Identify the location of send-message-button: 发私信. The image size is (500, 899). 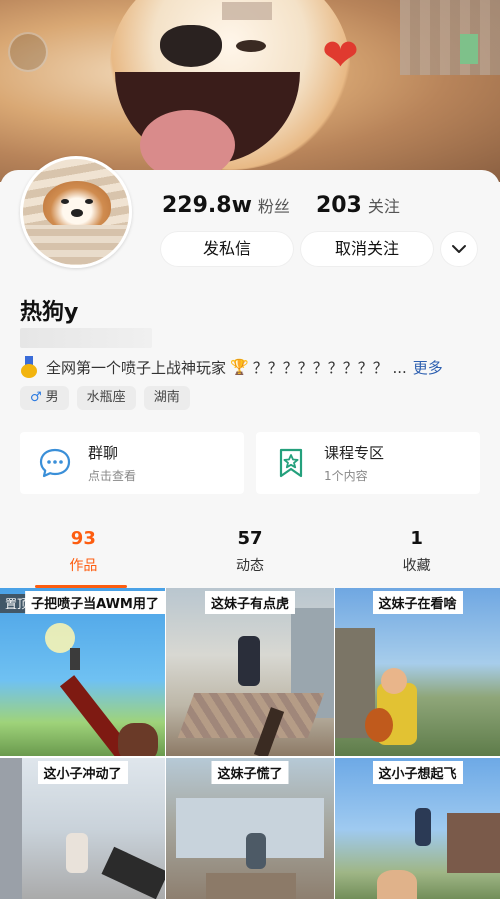
(227, 249).